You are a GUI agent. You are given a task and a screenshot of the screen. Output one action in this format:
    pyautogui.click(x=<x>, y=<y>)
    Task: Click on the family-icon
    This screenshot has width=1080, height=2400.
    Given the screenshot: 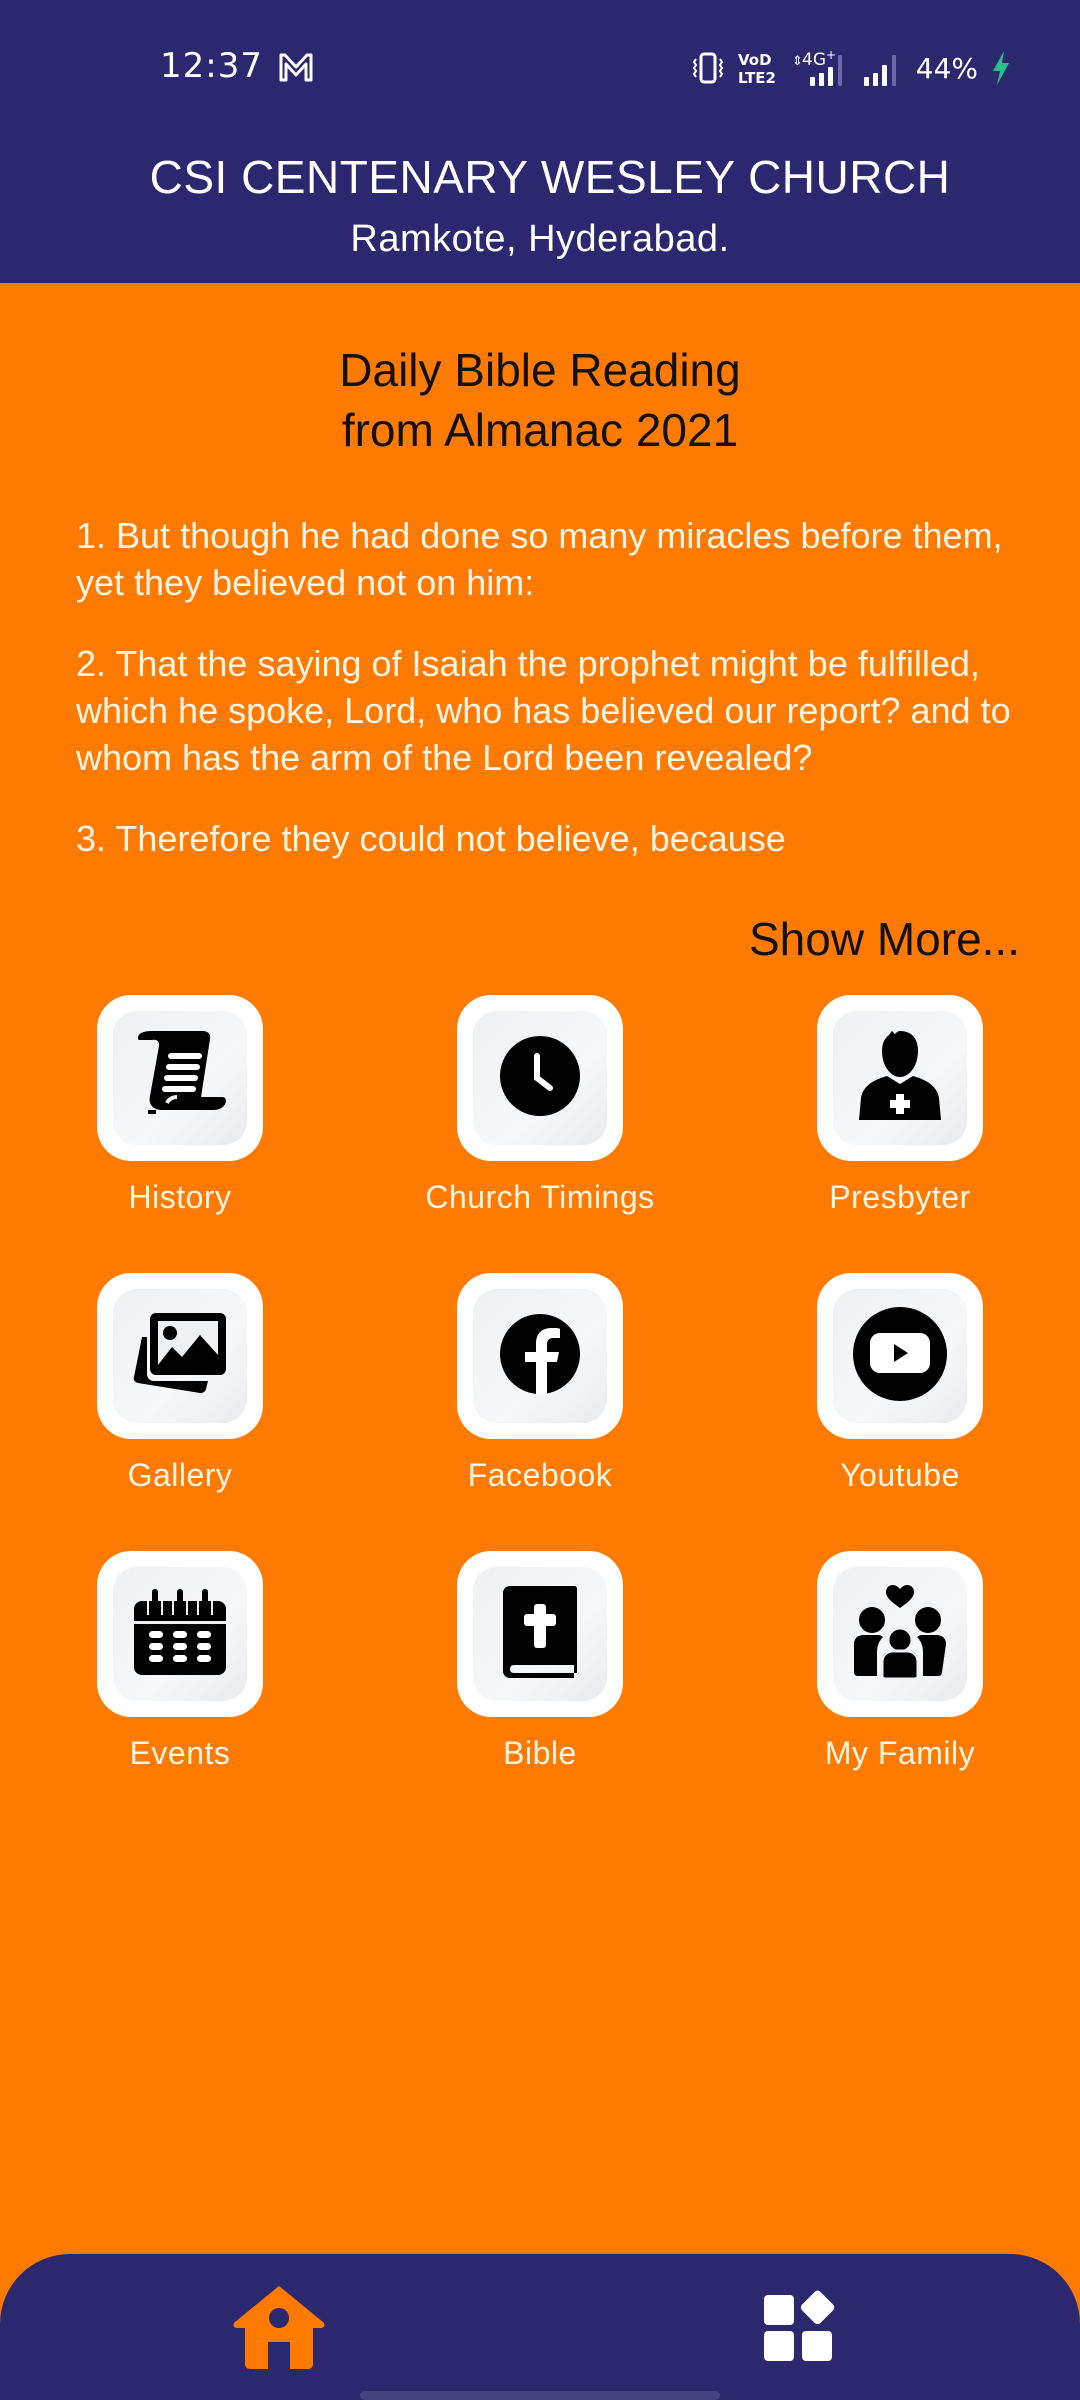 What is the action you would take?
    pyautogui.click(x=900, y=1634)
    